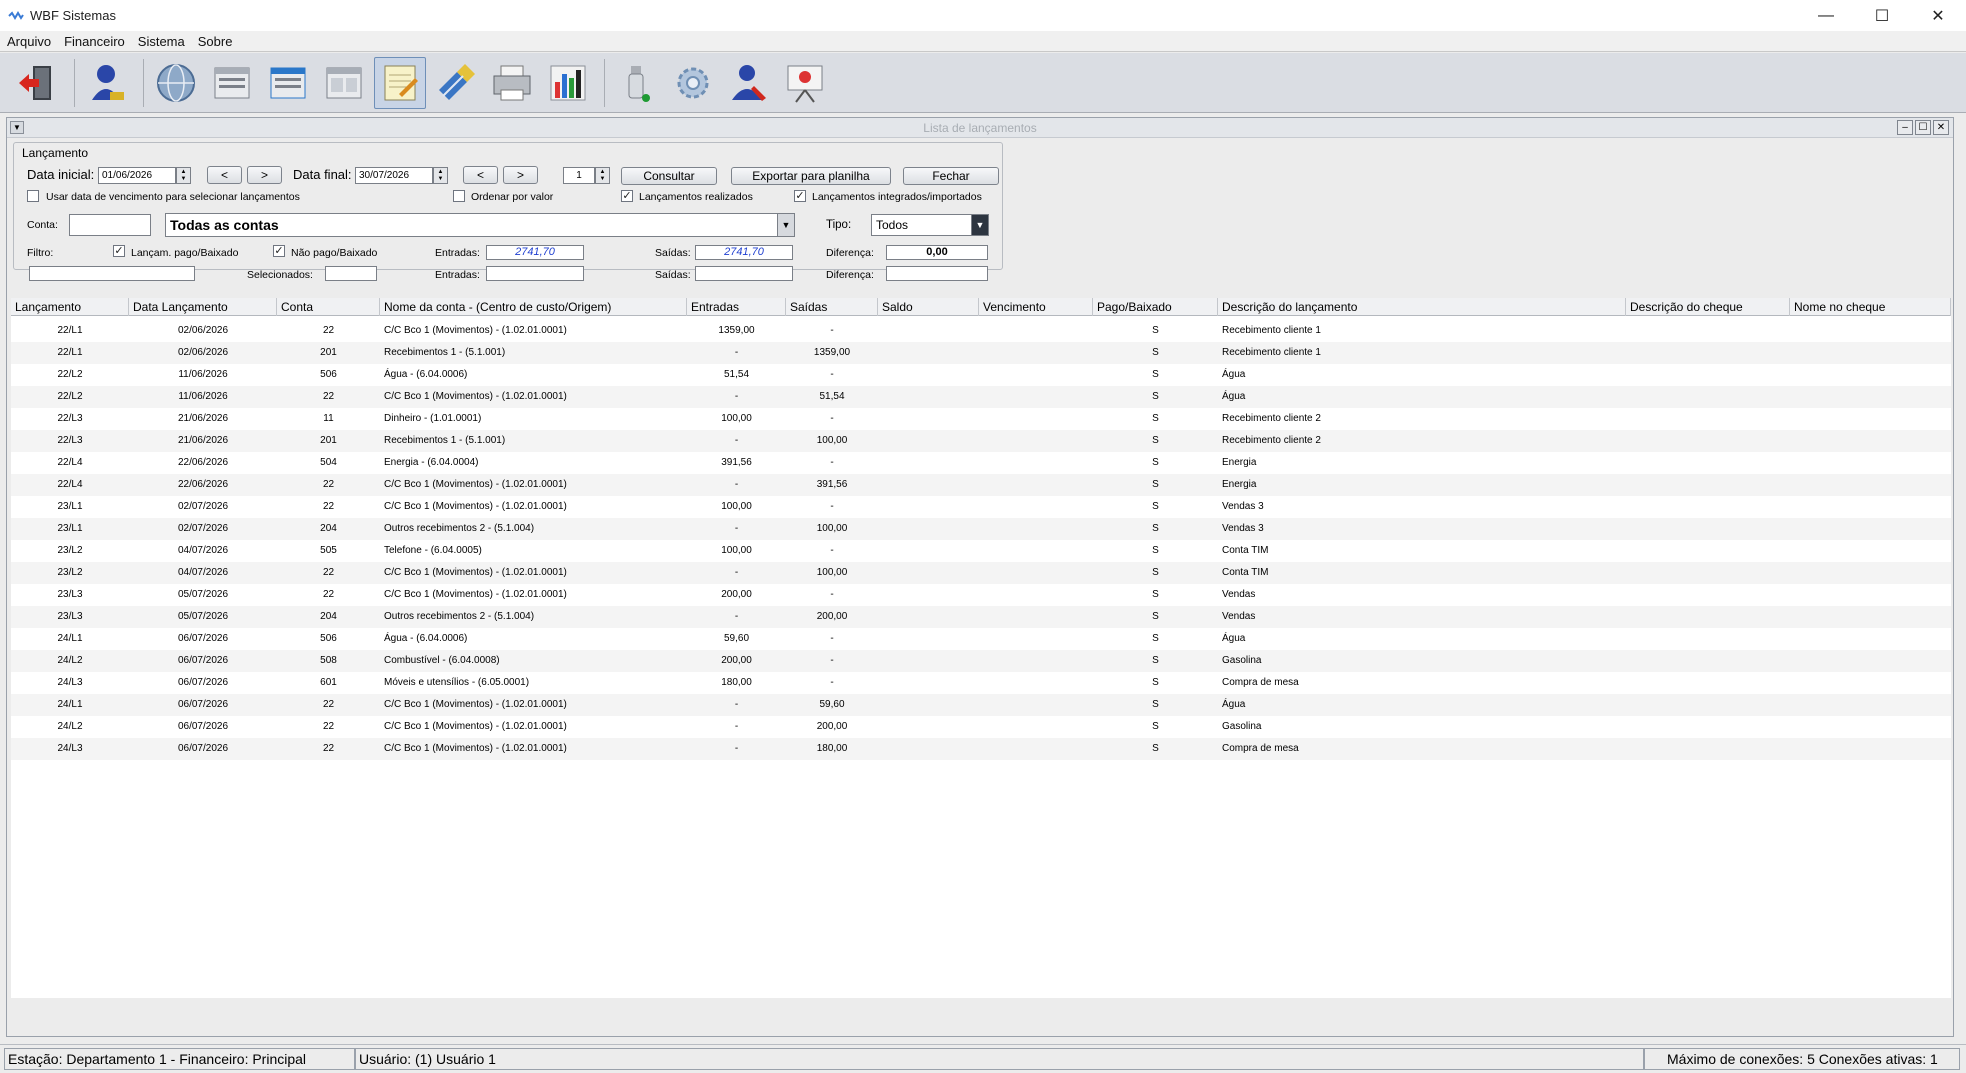 This screenshot has height=1073, width=1966. I want to click on cell-descricao: Gasolina, so click(1242, 726).